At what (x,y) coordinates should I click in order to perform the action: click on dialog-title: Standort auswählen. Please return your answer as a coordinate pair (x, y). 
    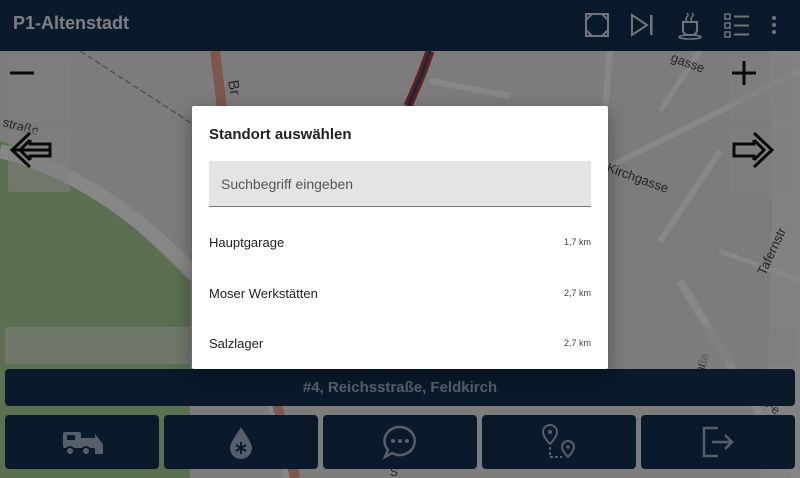
    Looking at the image, I should click on (280, 134).